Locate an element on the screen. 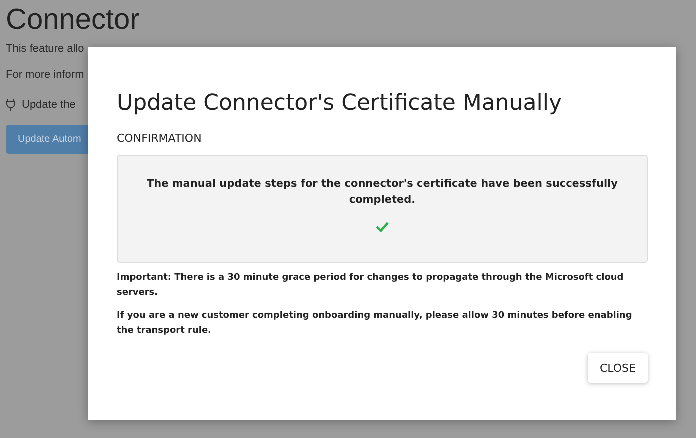 The image size is (696, 438). description-text: For more inform is located at coordinates (45, 75).